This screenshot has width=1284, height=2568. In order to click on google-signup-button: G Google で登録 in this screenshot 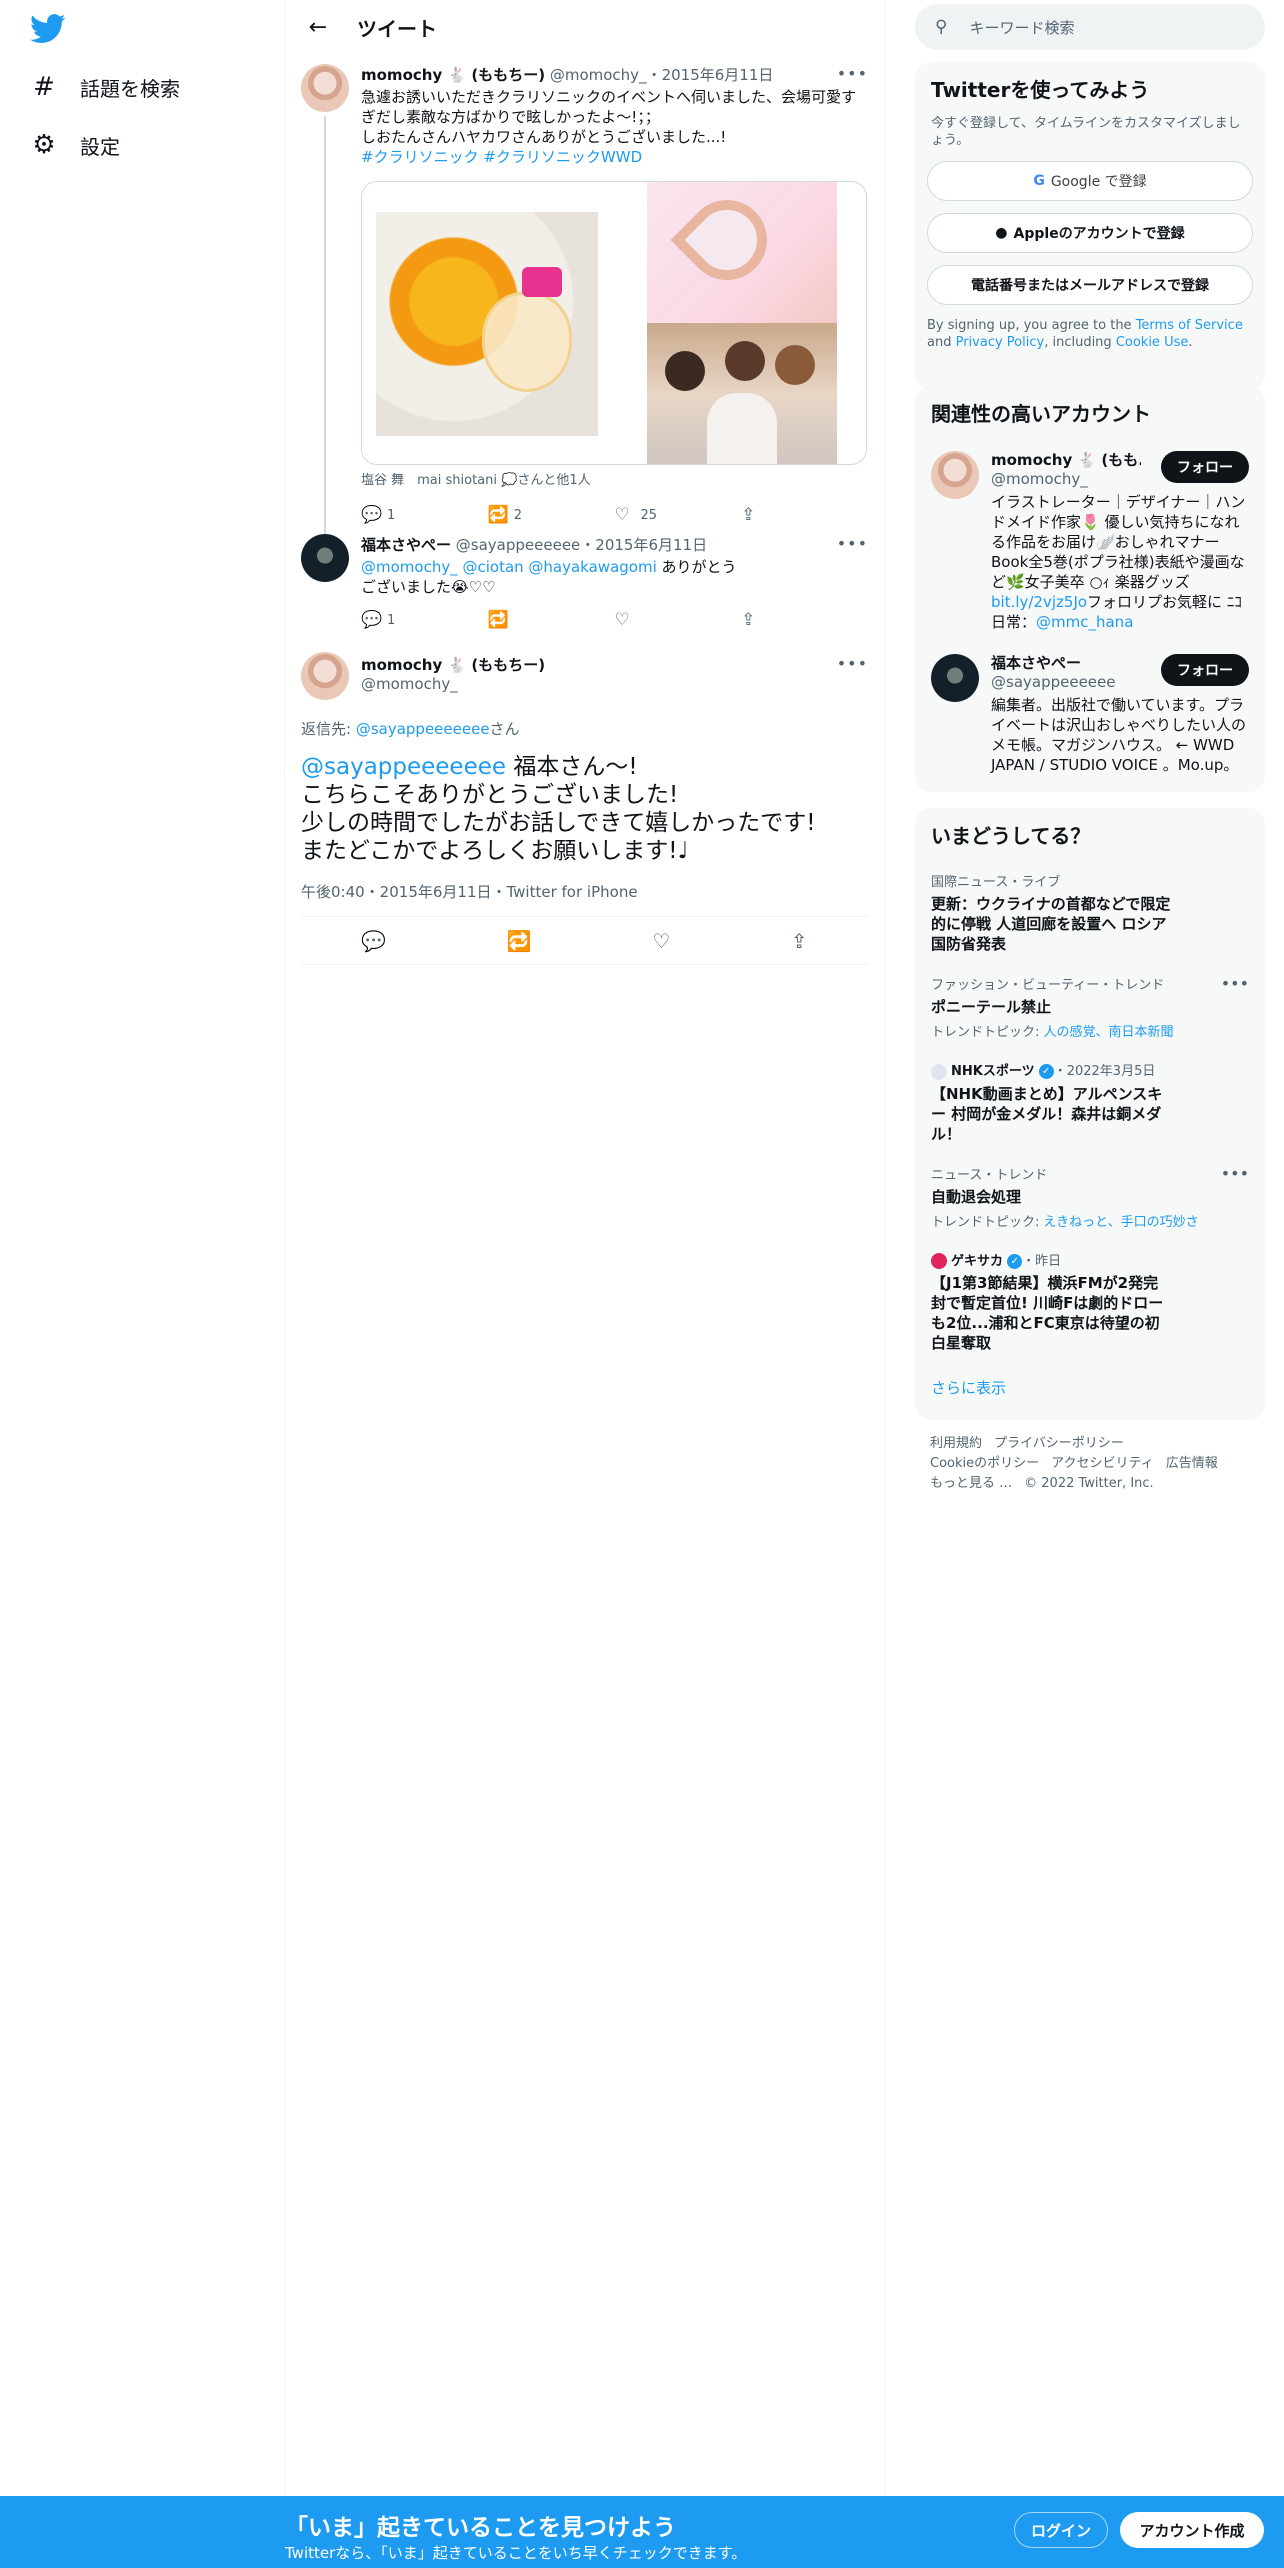, I will do `click(1090, 181)`.